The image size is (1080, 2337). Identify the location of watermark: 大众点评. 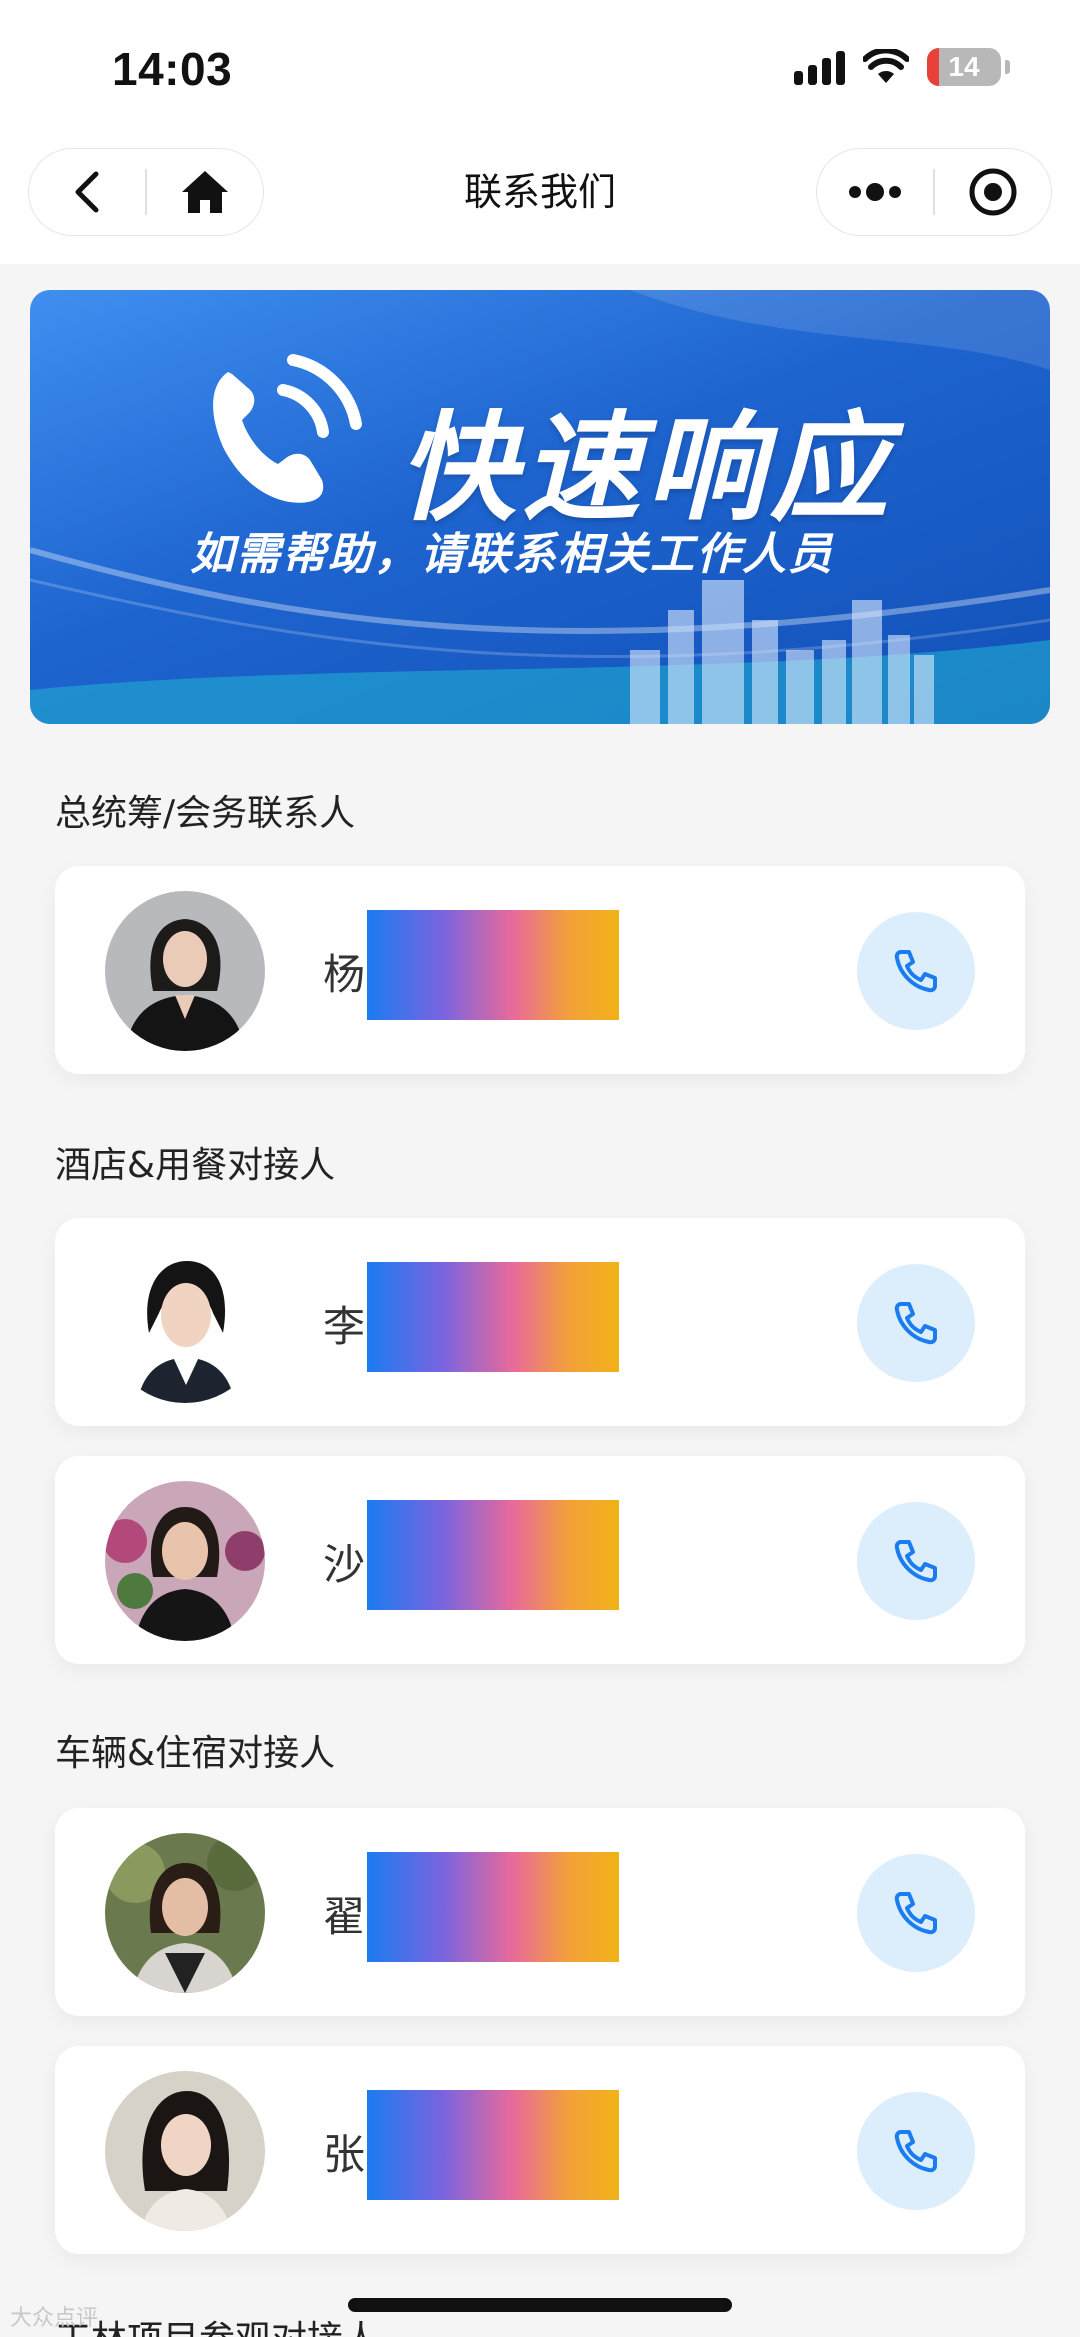
(54, 2318).